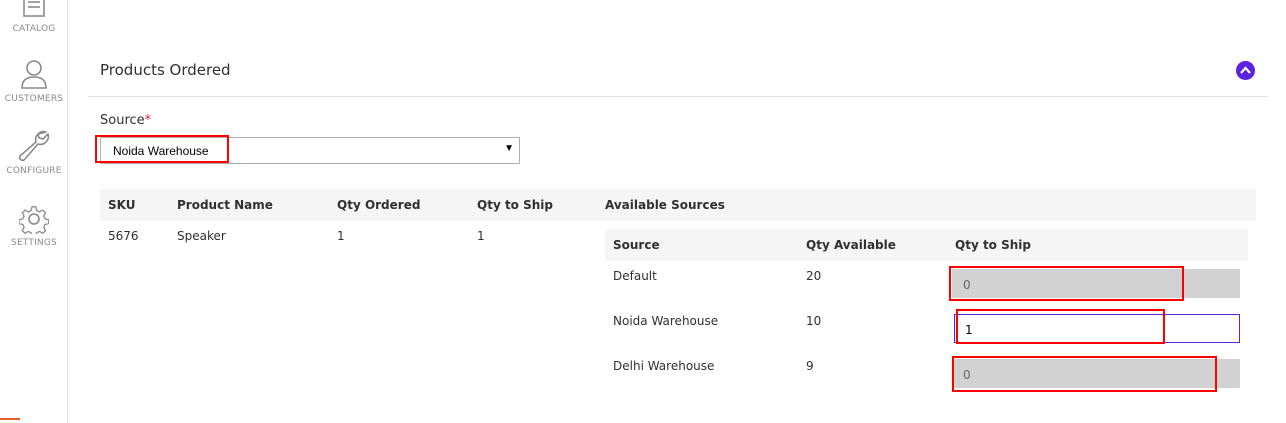 The image size is (1286, 423). Describe the element at coordinates (379, 205) in the screenshot. I see `header-qty-ordered: Qty Ordered` at that location.